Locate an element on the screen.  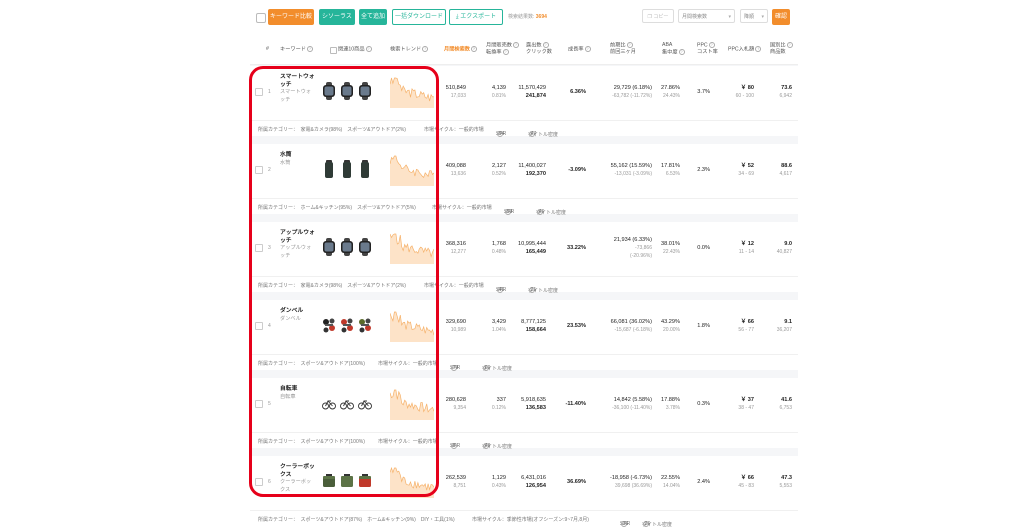
select-all-checkbox is located at coordinates (261, 18).